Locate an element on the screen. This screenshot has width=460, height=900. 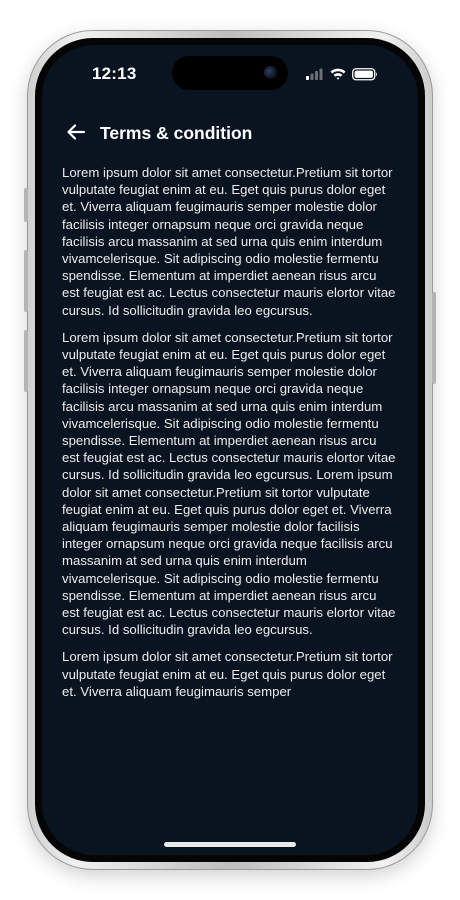
camera-icon is located at coordinates (270, 72).